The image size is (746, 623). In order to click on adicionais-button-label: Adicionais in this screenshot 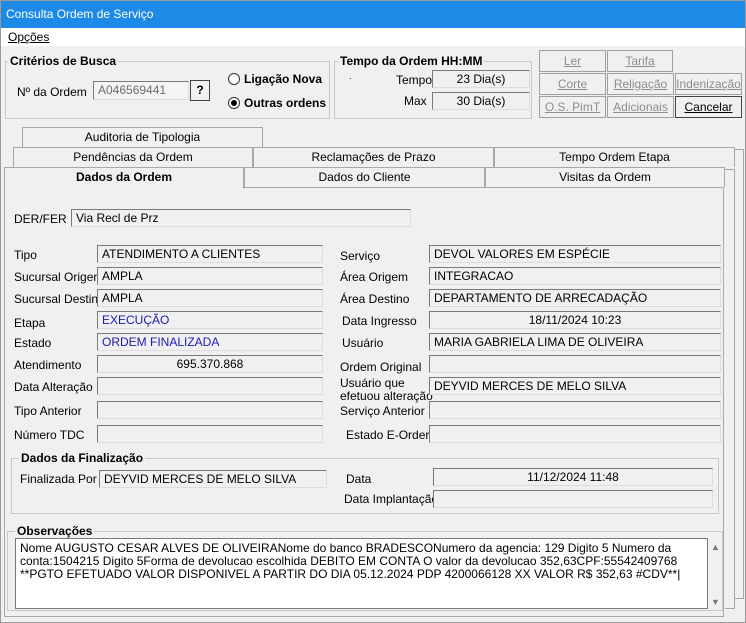, I will do `click(640, 107)`.